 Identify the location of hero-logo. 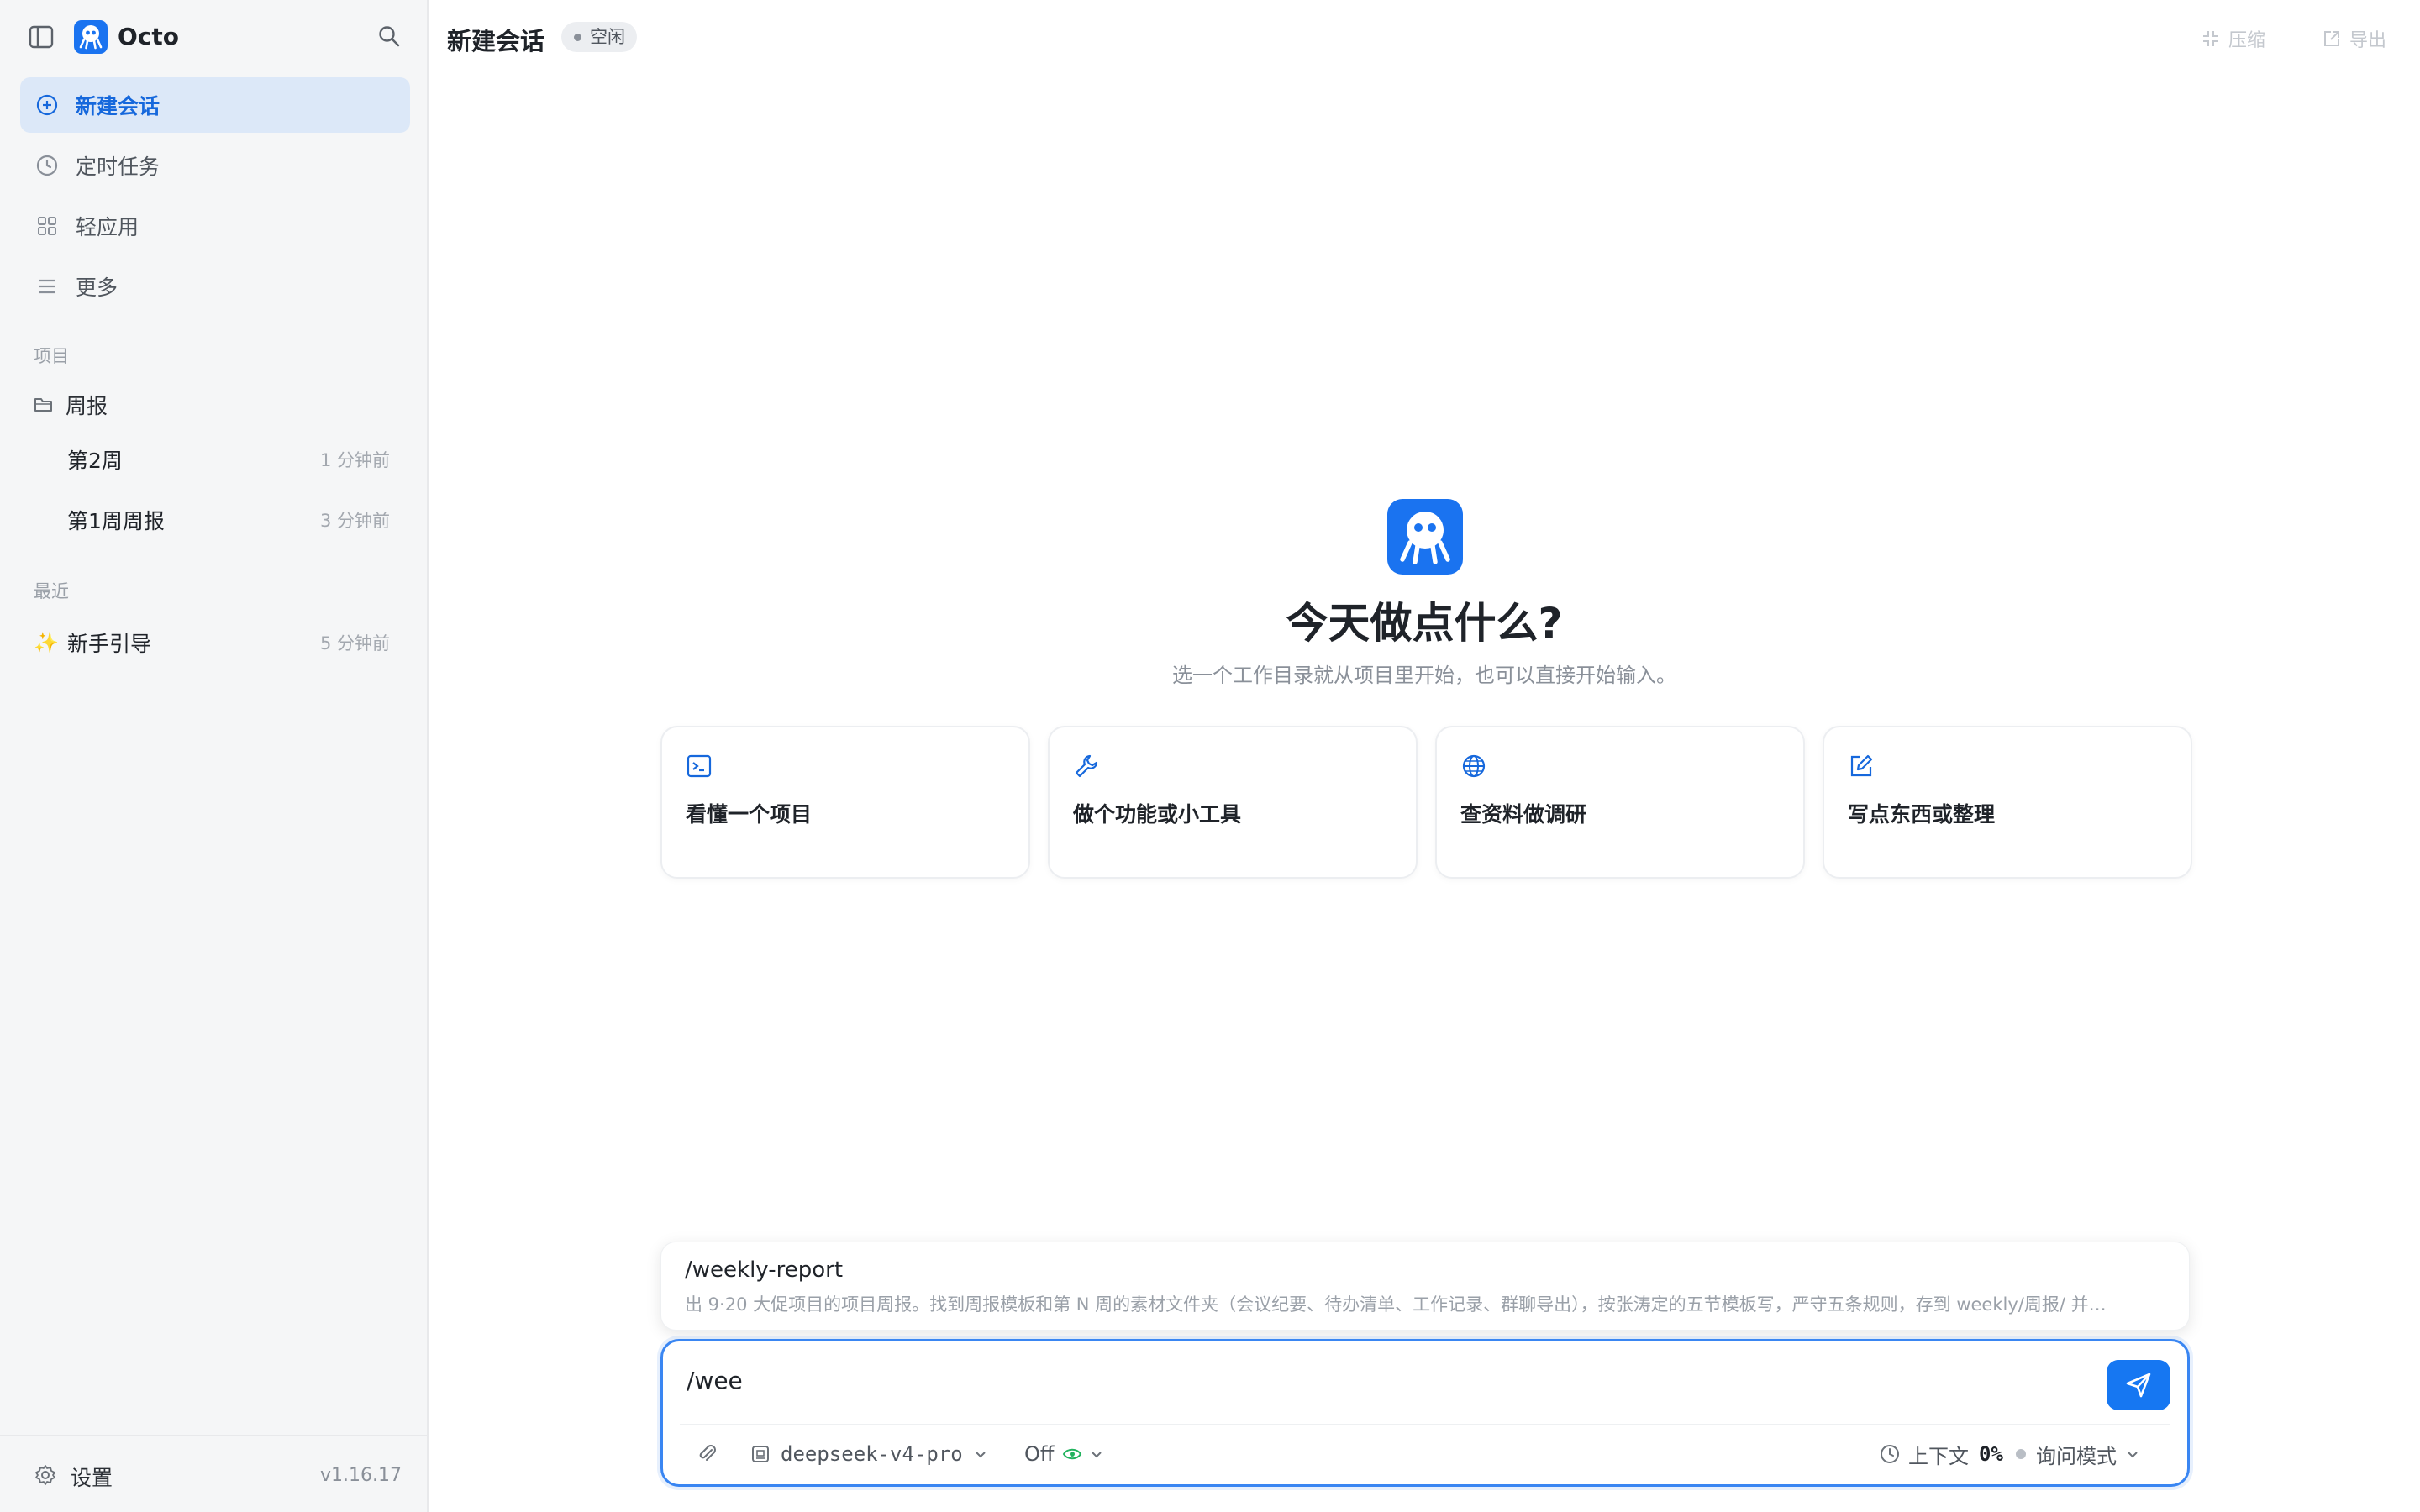
(1425, 537).